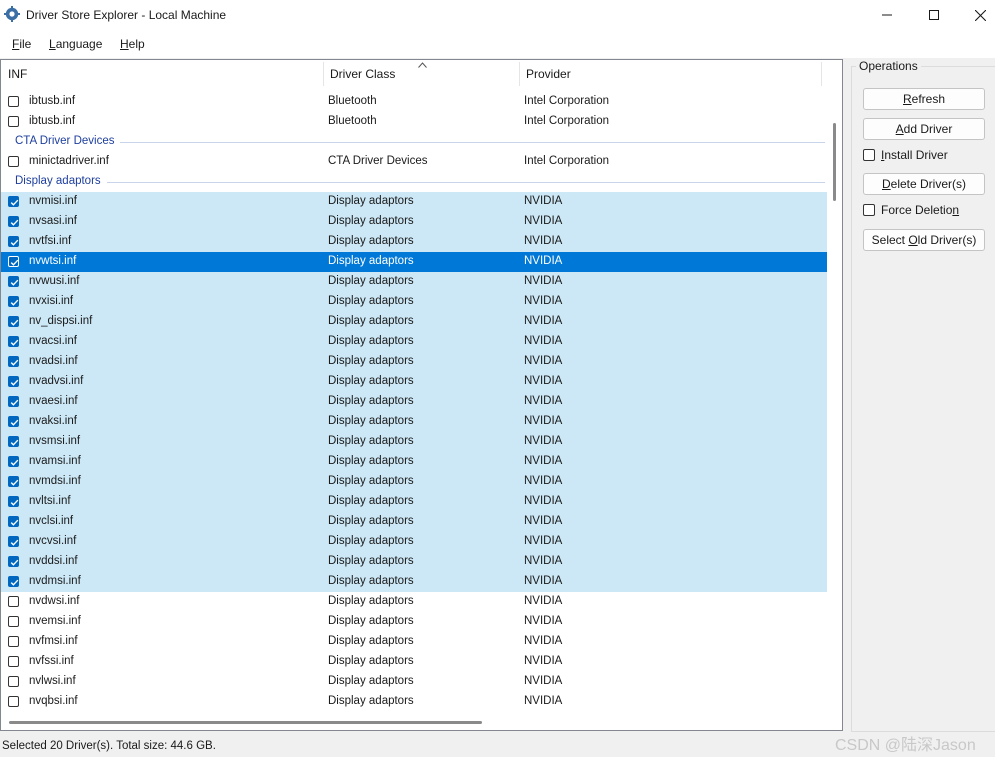 This screenshot has width=995, height=757. Describe the element at coordinates (414, 202) in the screenshot. I see `table-row: nvmisi.inf Display adaptors NVIDIA` at that location.